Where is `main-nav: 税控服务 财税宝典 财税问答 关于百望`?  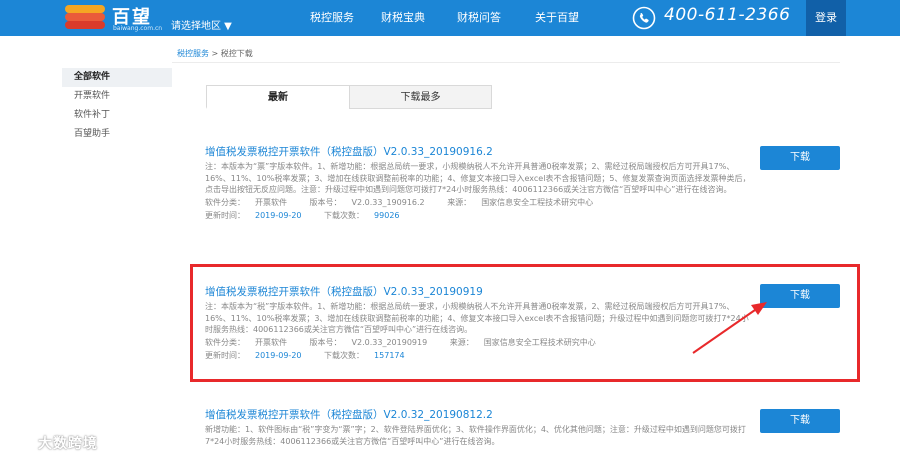
main-nav: 税控服务 财税宝典 财税问答 关于百望 is located at coordinates (452, 18).